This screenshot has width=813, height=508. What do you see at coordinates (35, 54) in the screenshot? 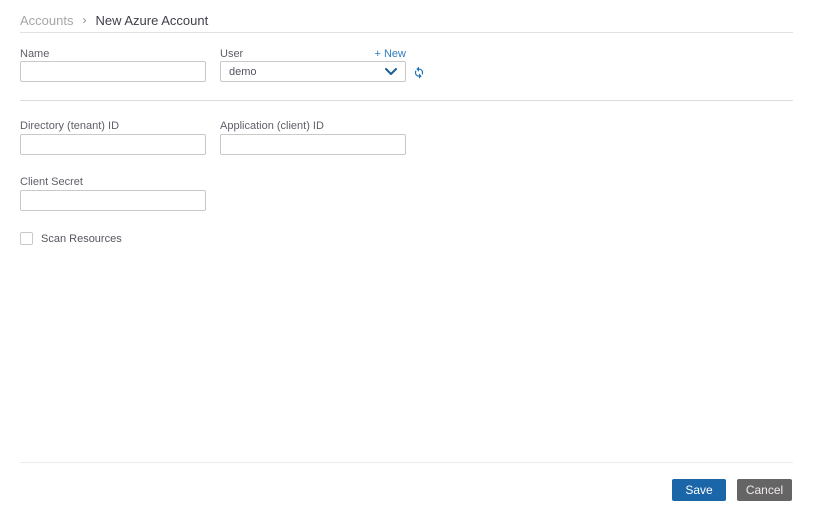
I see `name-label: Name` at bounding box center [35, 54].